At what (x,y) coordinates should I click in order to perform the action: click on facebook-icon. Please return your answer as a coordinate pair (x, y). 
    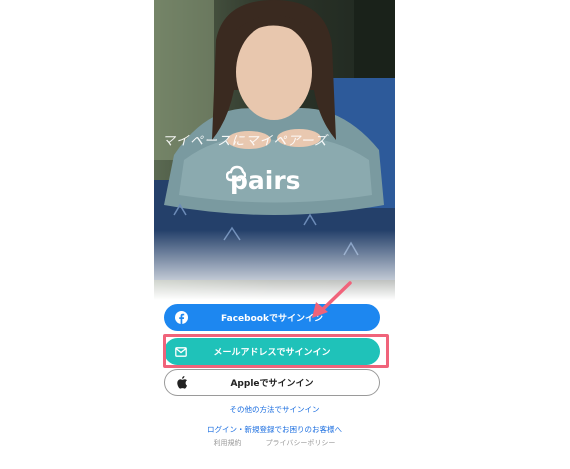
    Looking at the image, I should click on (181, 318).